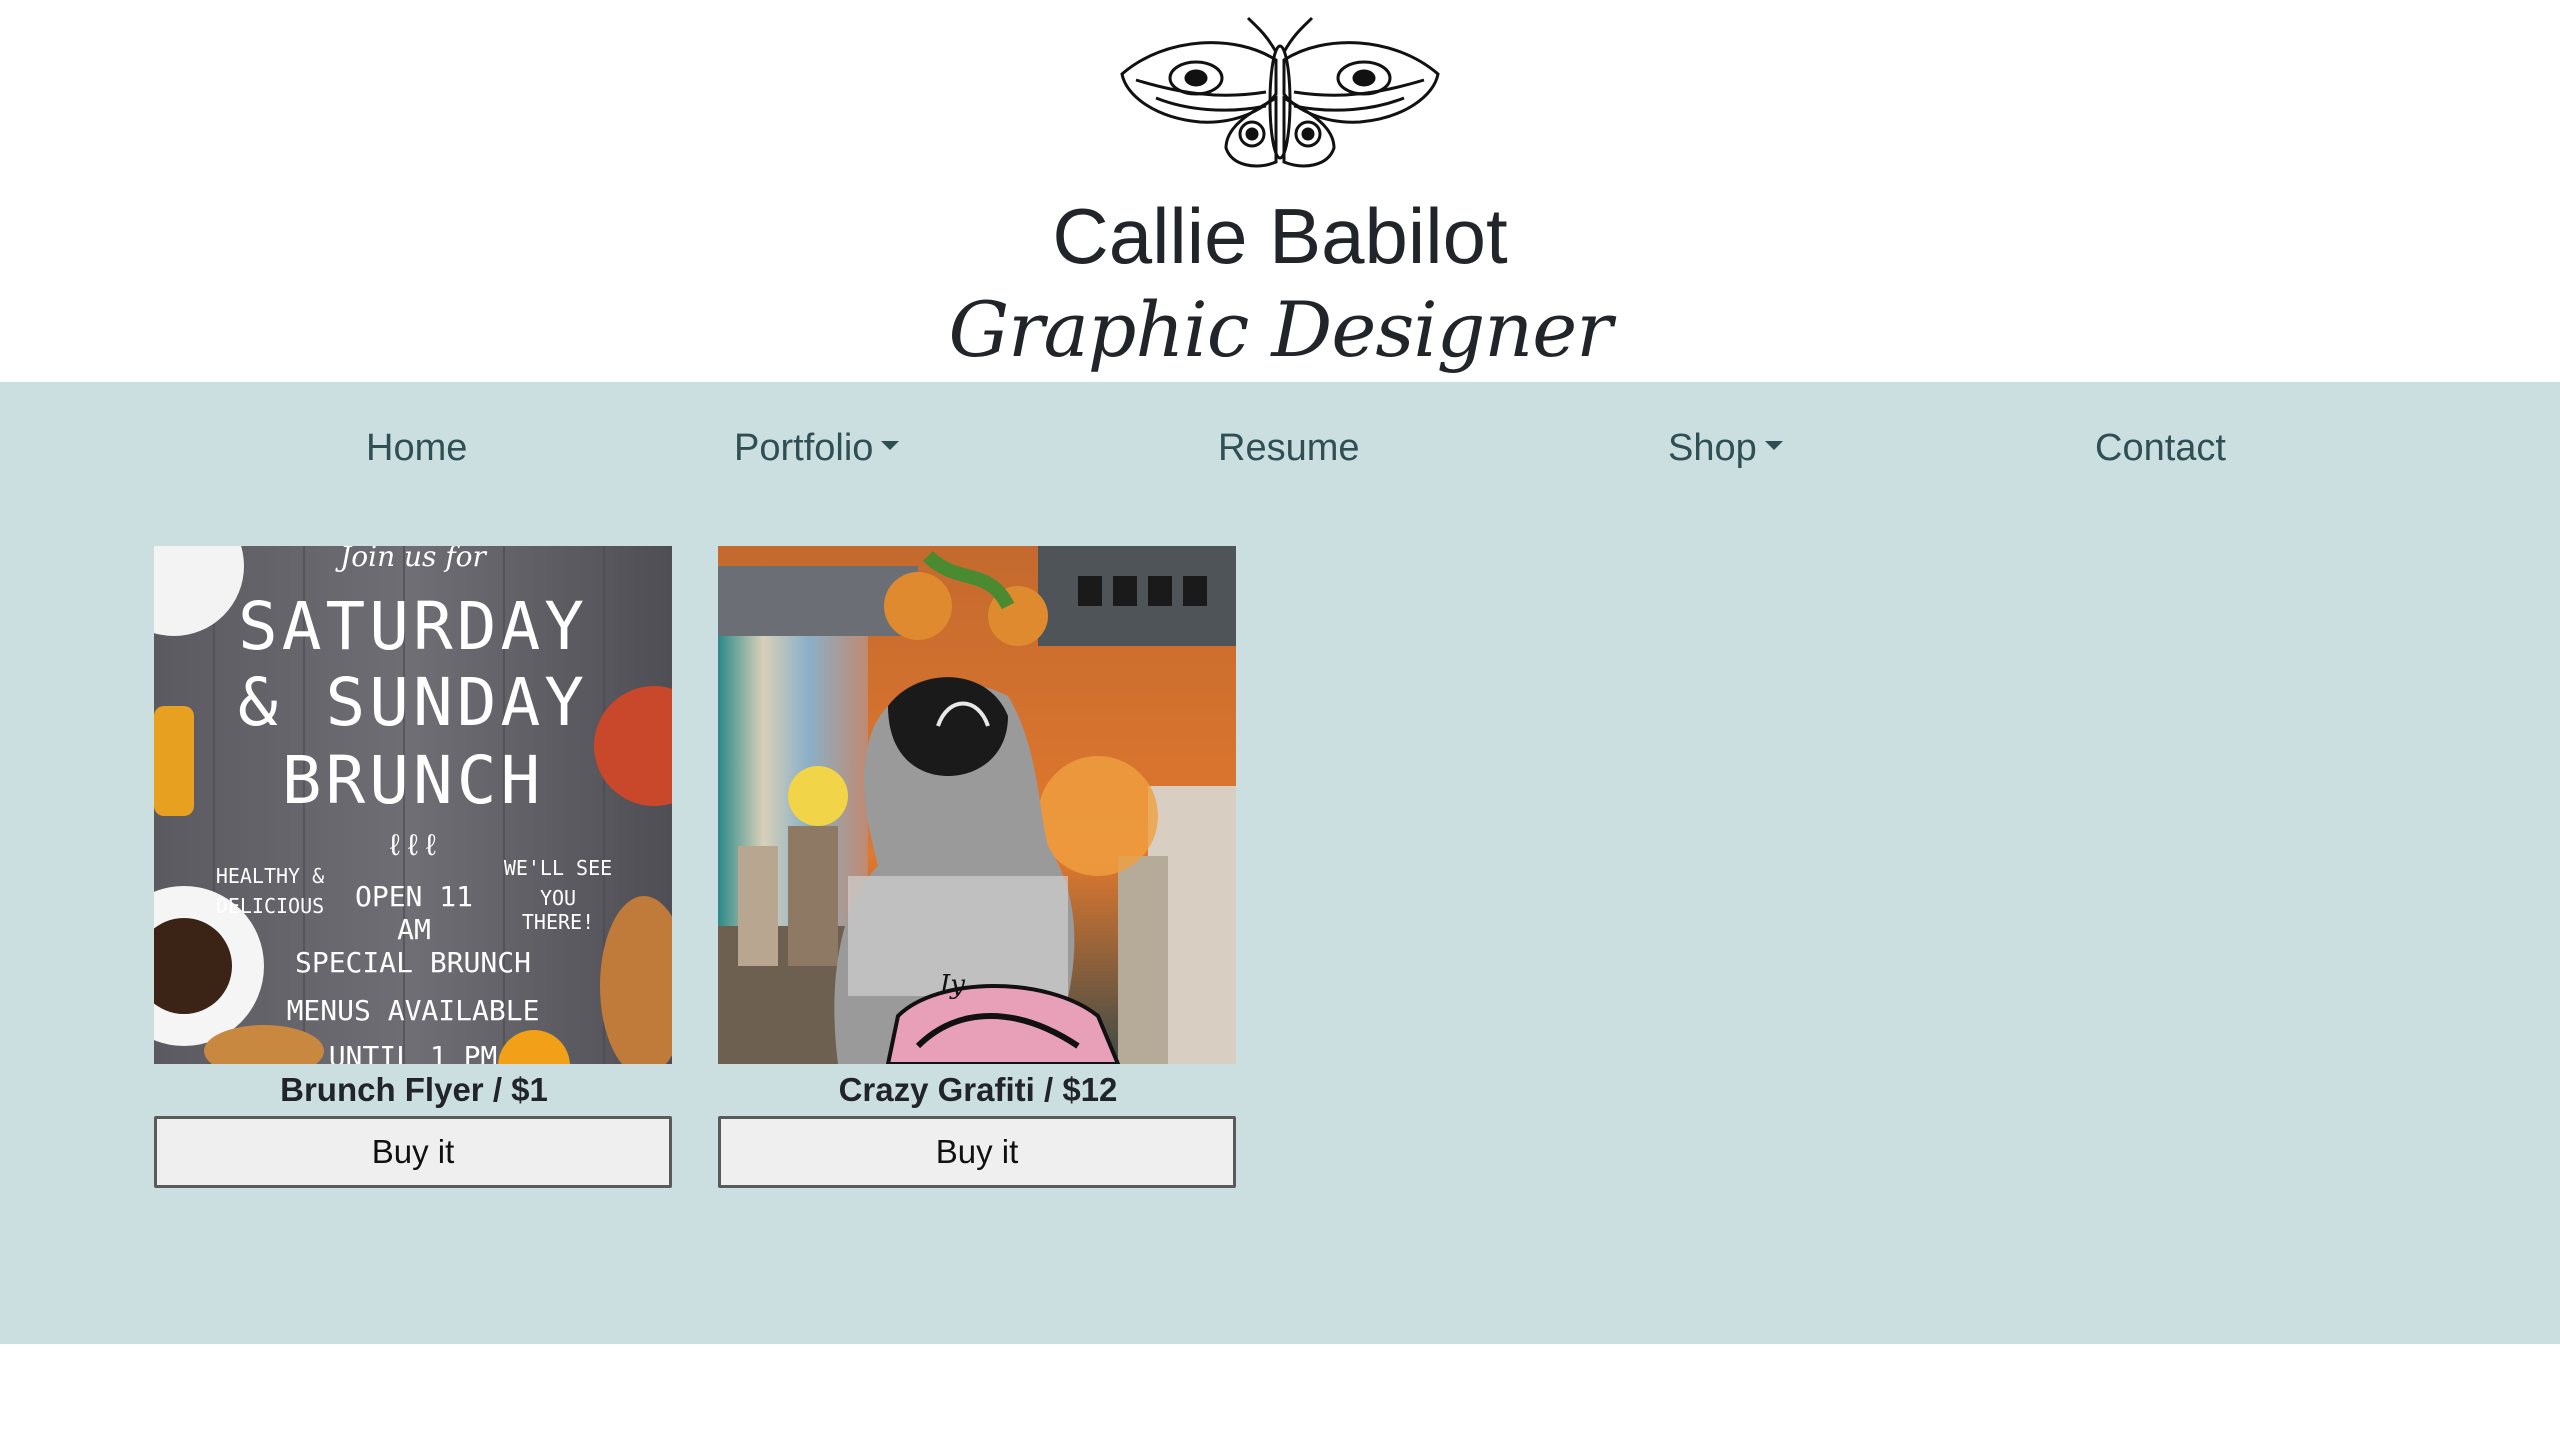 The height and width of the screenshot is (1444, 2560). What do you see at coordinates (1712, 448) in the screenshot?
I see `nav-item-label: Shop` at bounding box center [1712, 448].